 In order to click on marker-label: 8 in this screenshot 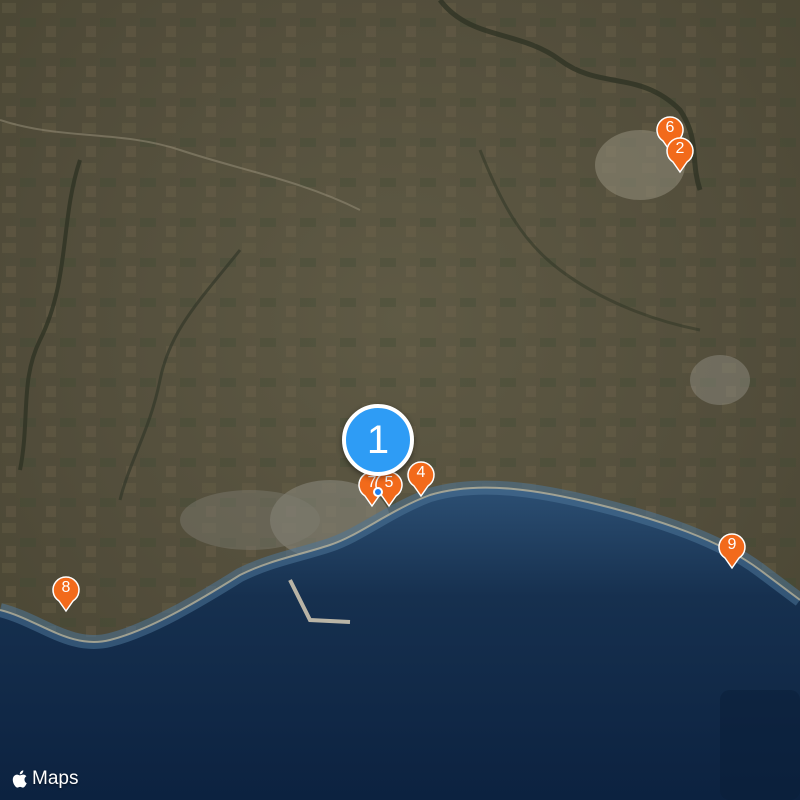, I will do `click(66, 587)`.